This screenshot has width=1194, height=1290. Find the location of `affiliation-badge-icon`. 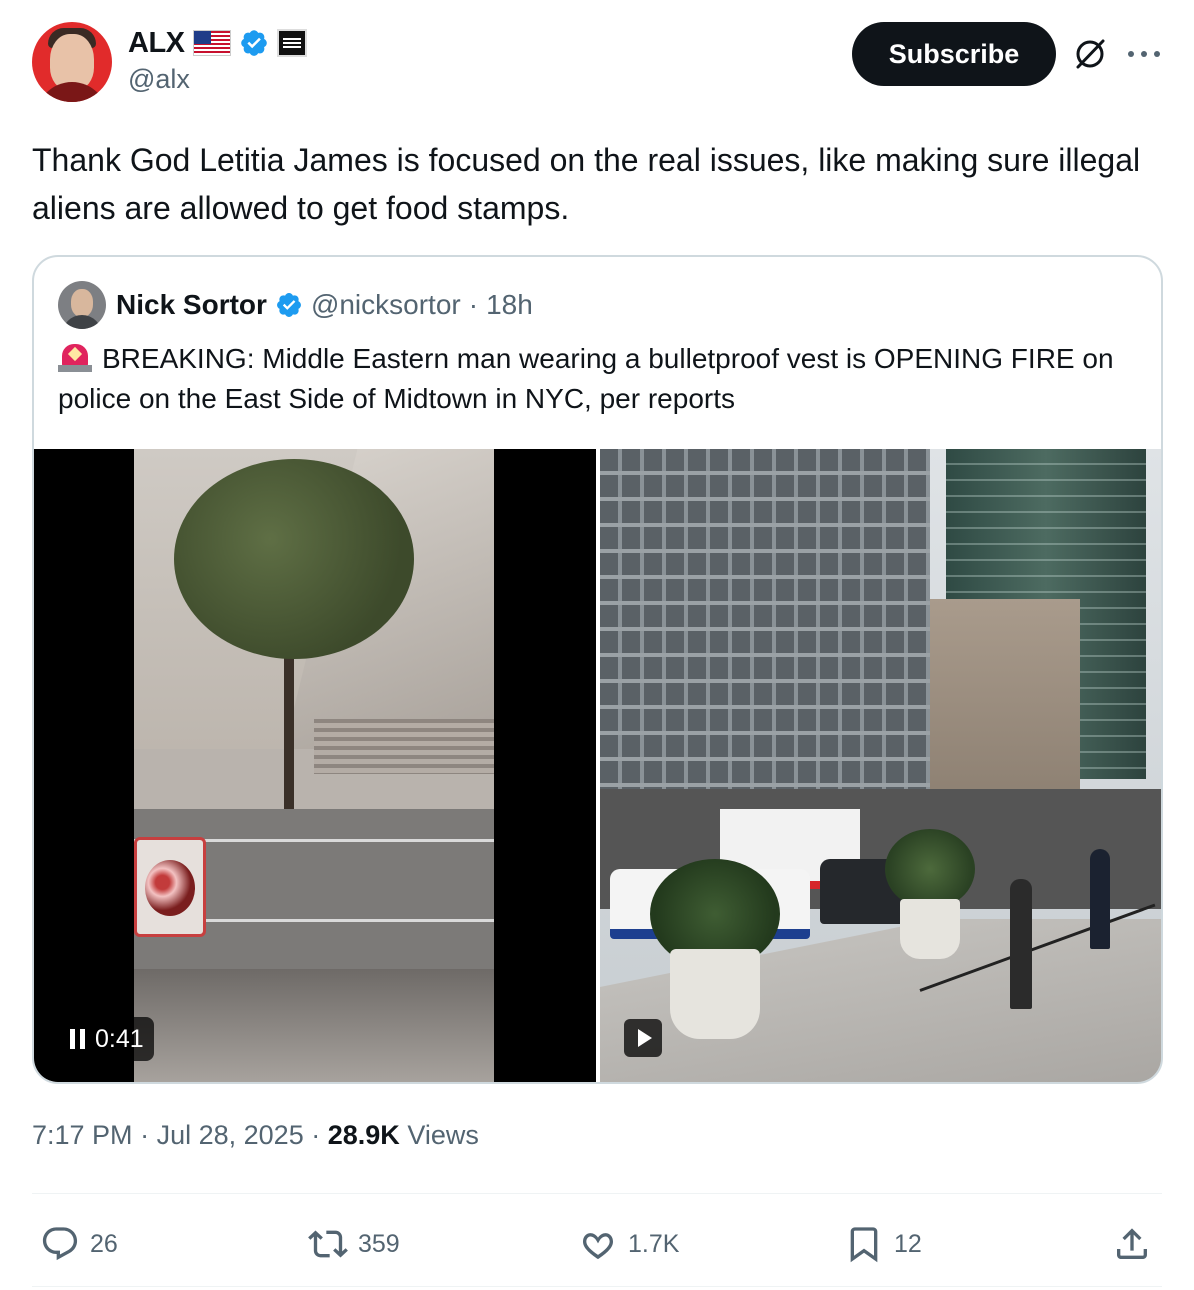

affiliation-badge-icon is located at coordinates (291, 43).